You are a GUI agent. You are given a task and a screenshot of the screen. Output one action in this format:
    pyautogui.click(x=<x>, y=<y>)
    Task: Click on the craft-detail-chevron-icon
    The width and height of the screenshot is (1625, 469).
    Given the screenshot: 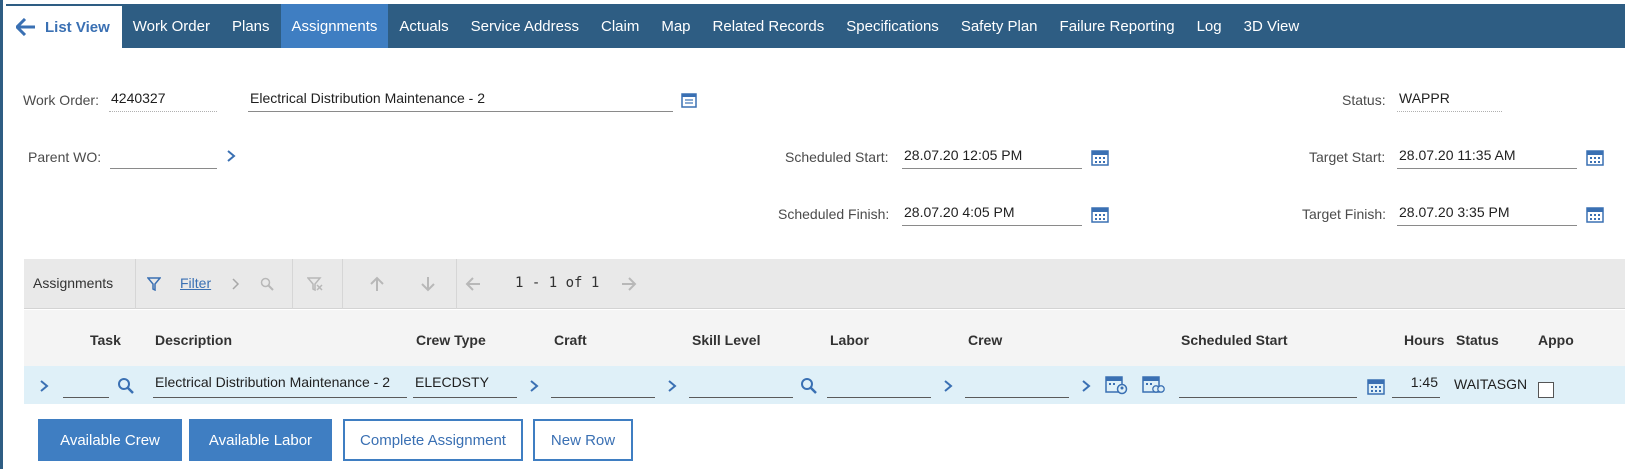 What is the action you would take?
    pyautogui.click(x=672, y=386)
    